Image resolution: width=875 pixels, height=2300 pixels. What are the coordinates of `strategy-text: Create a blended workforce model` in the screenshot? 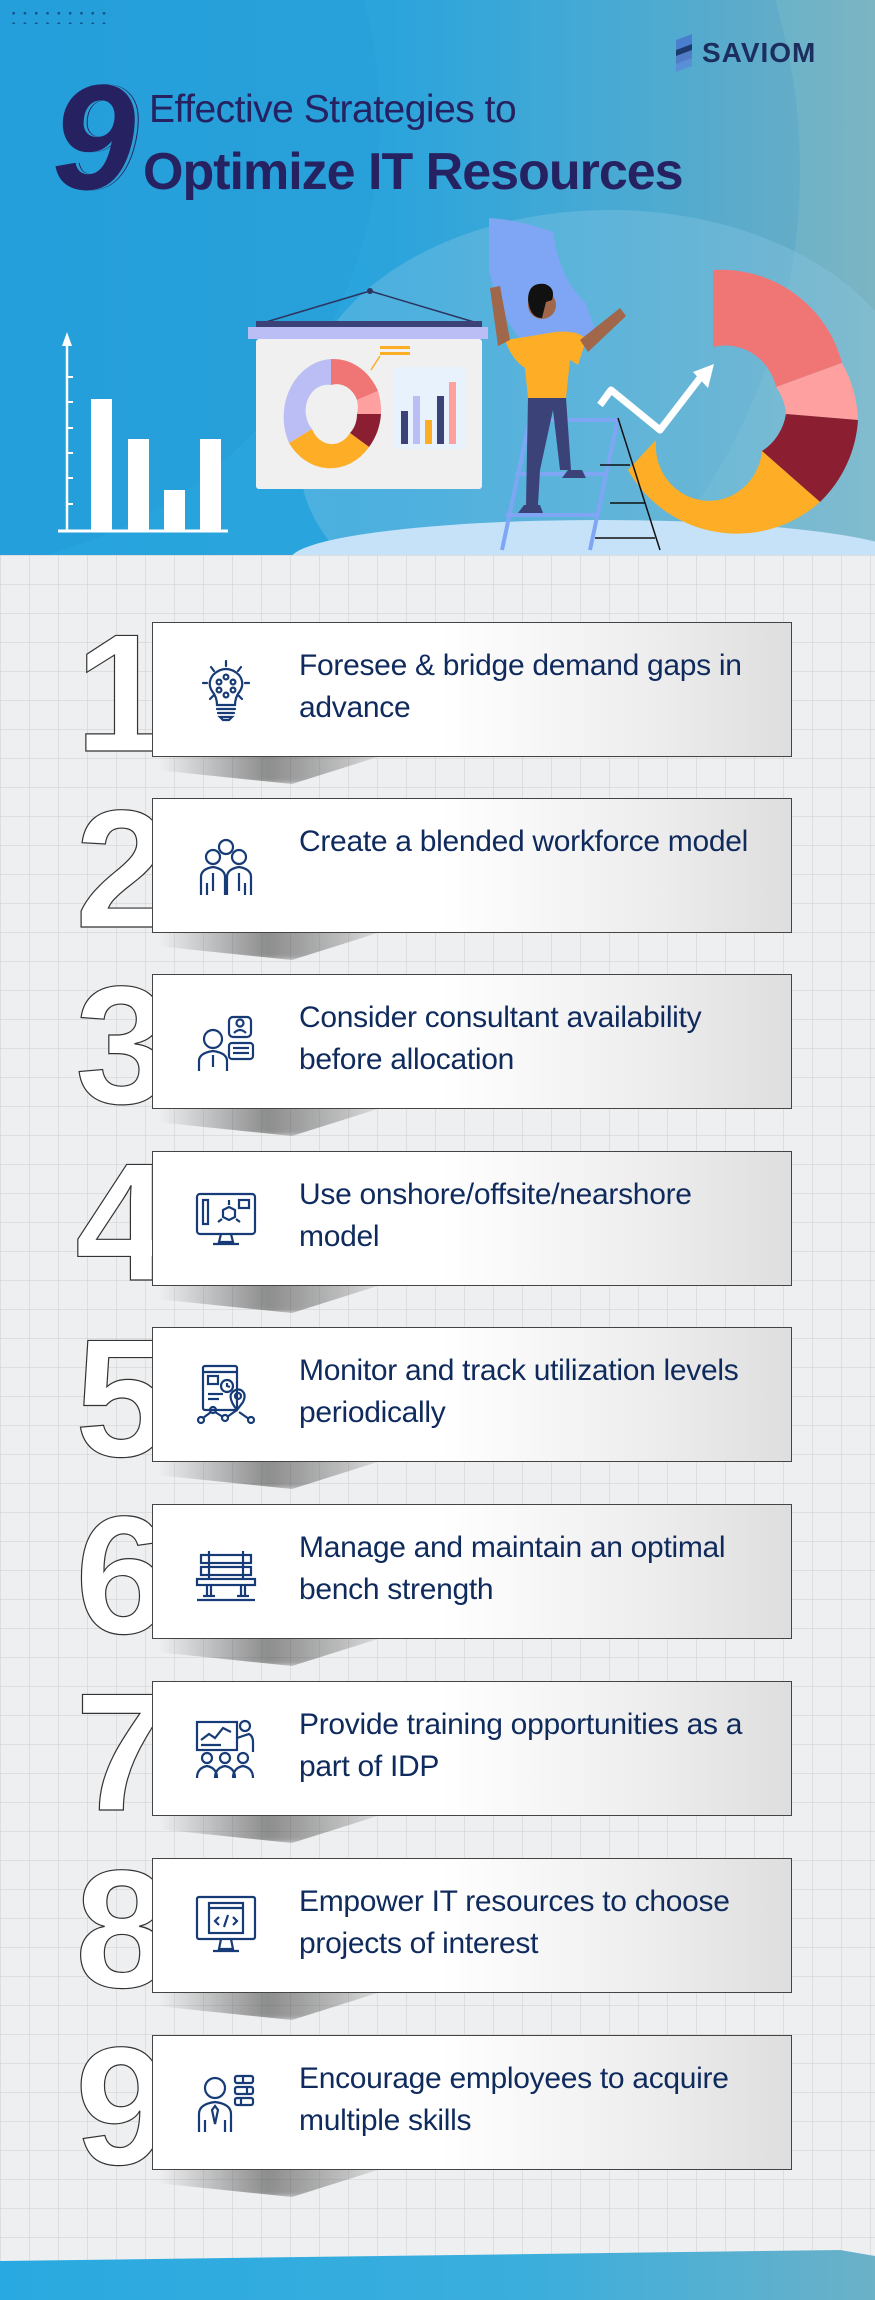 It's located at (523, 841).